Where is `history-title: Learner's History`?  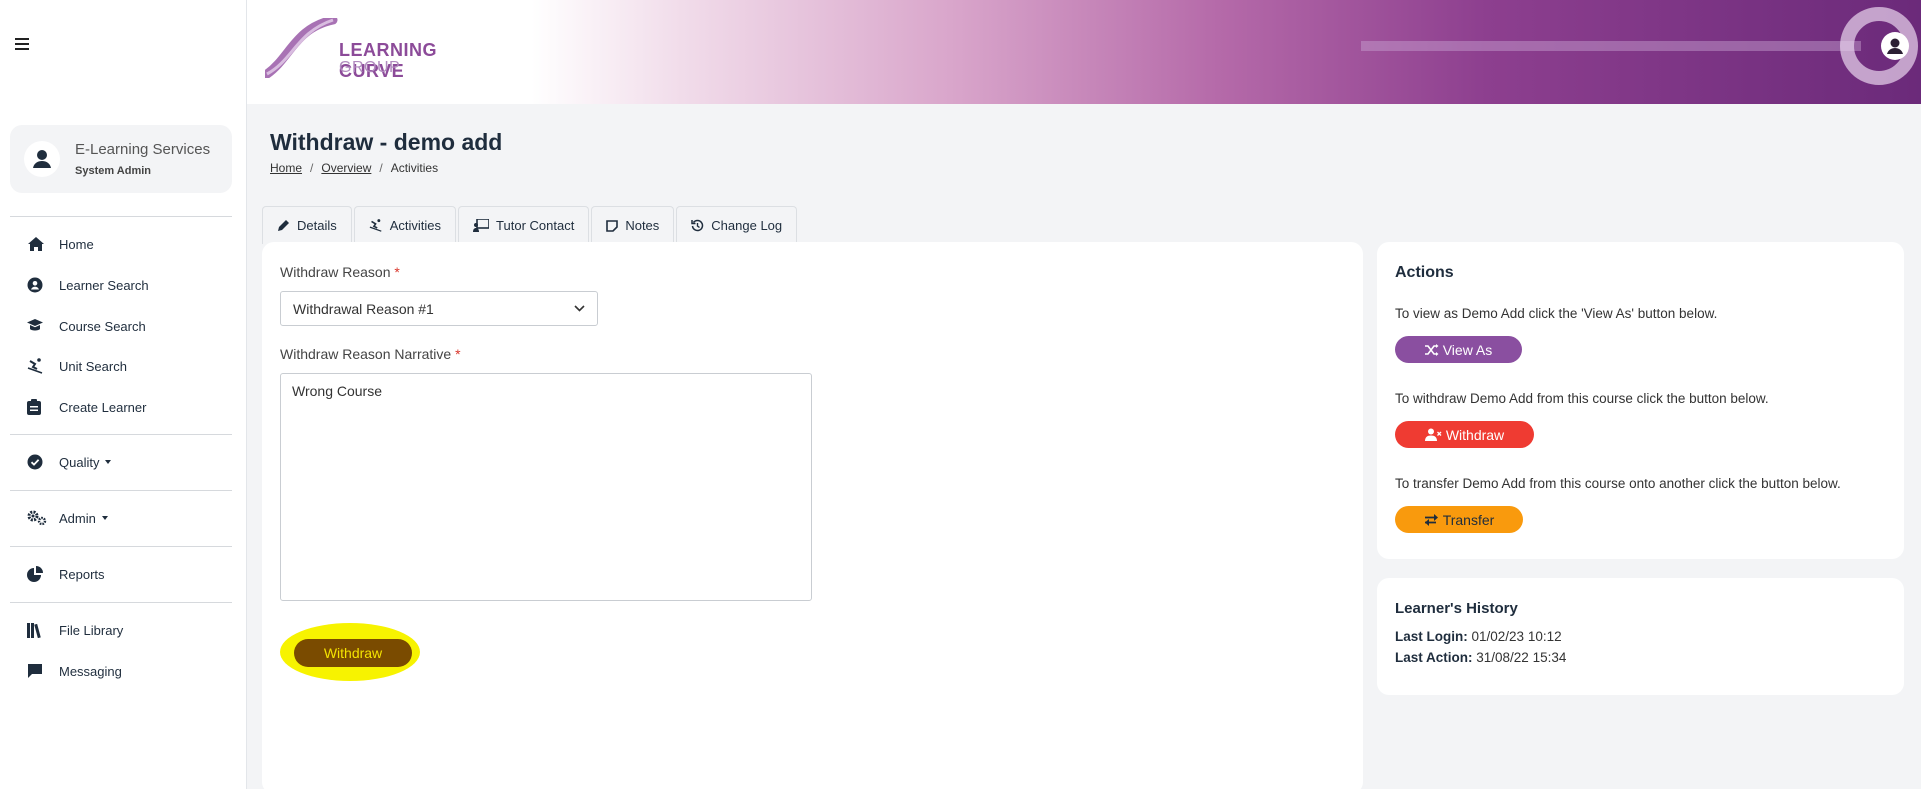
history-title: Learner's History is located at coordinates (1456, 608).